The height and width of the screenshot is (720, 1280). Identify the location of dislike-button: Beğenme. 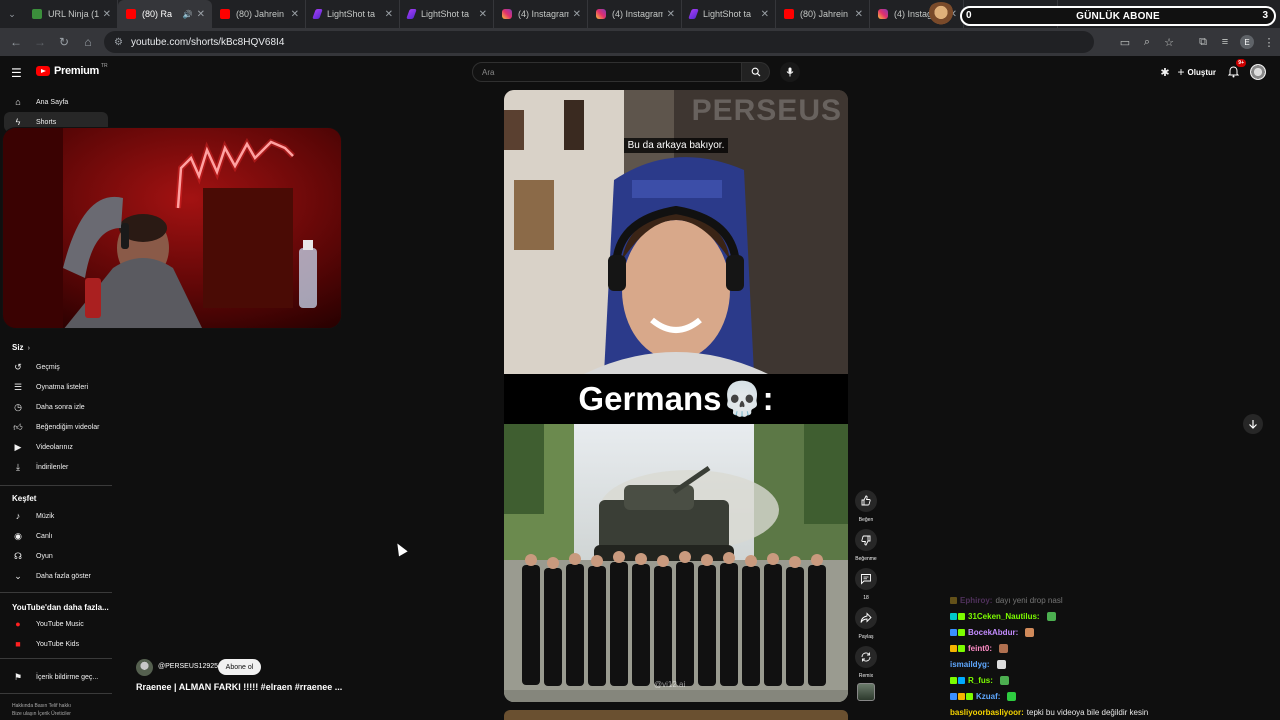
(866, 545).